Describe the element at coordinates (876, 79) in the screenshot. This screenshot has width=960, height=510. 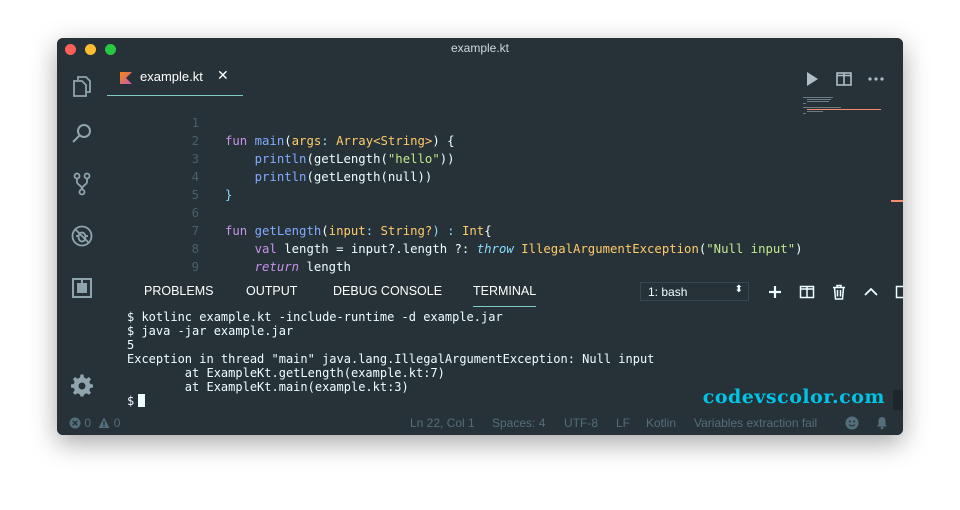
I see `more-icon` at that location.